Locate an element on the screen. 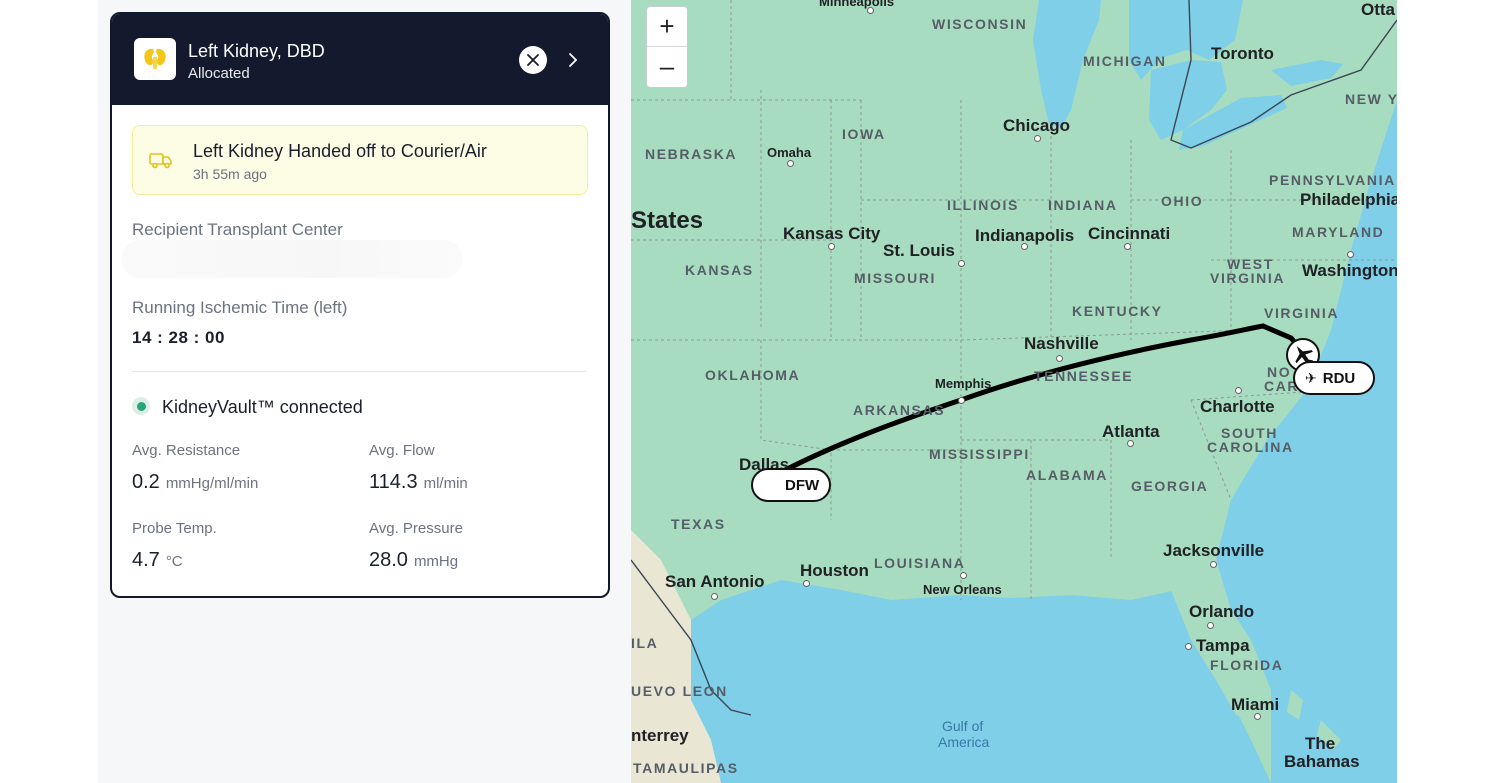 This screenshot has width=1495, height=783. map-label: ILLINOIS is located at coordinates (983, 205).